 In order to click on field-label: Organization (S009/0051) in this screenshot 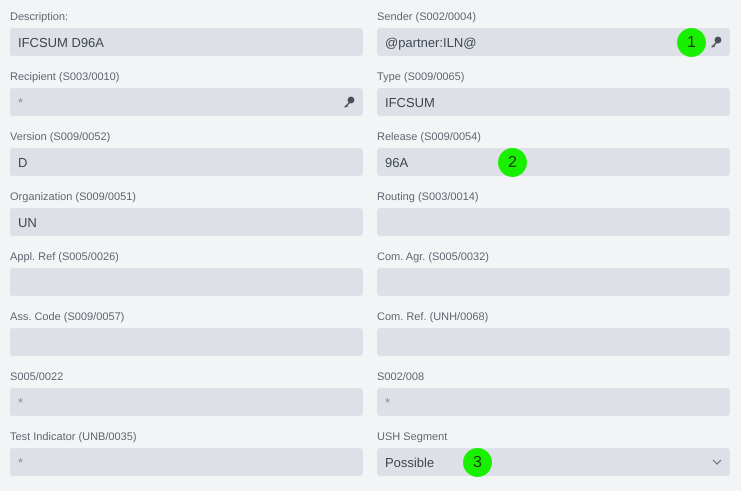, I will do `click(73, 197)`.